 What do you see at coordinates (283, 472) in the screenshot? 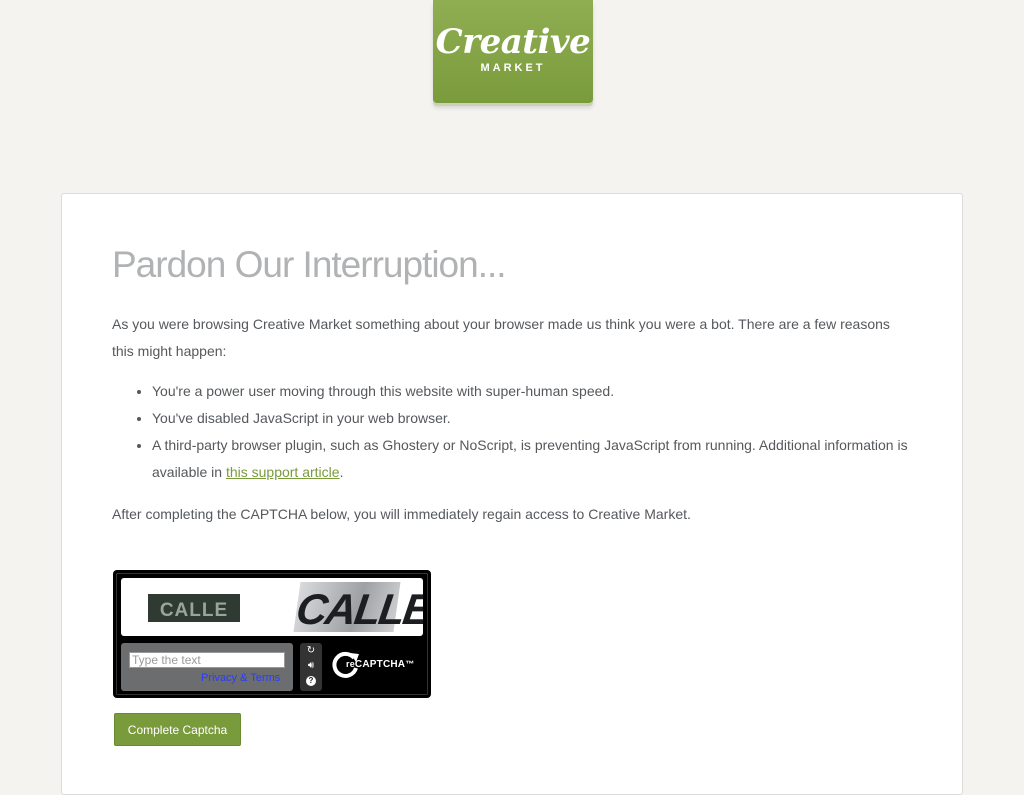
I see `support-article-link: this support article` at bounding box center [283, 472].